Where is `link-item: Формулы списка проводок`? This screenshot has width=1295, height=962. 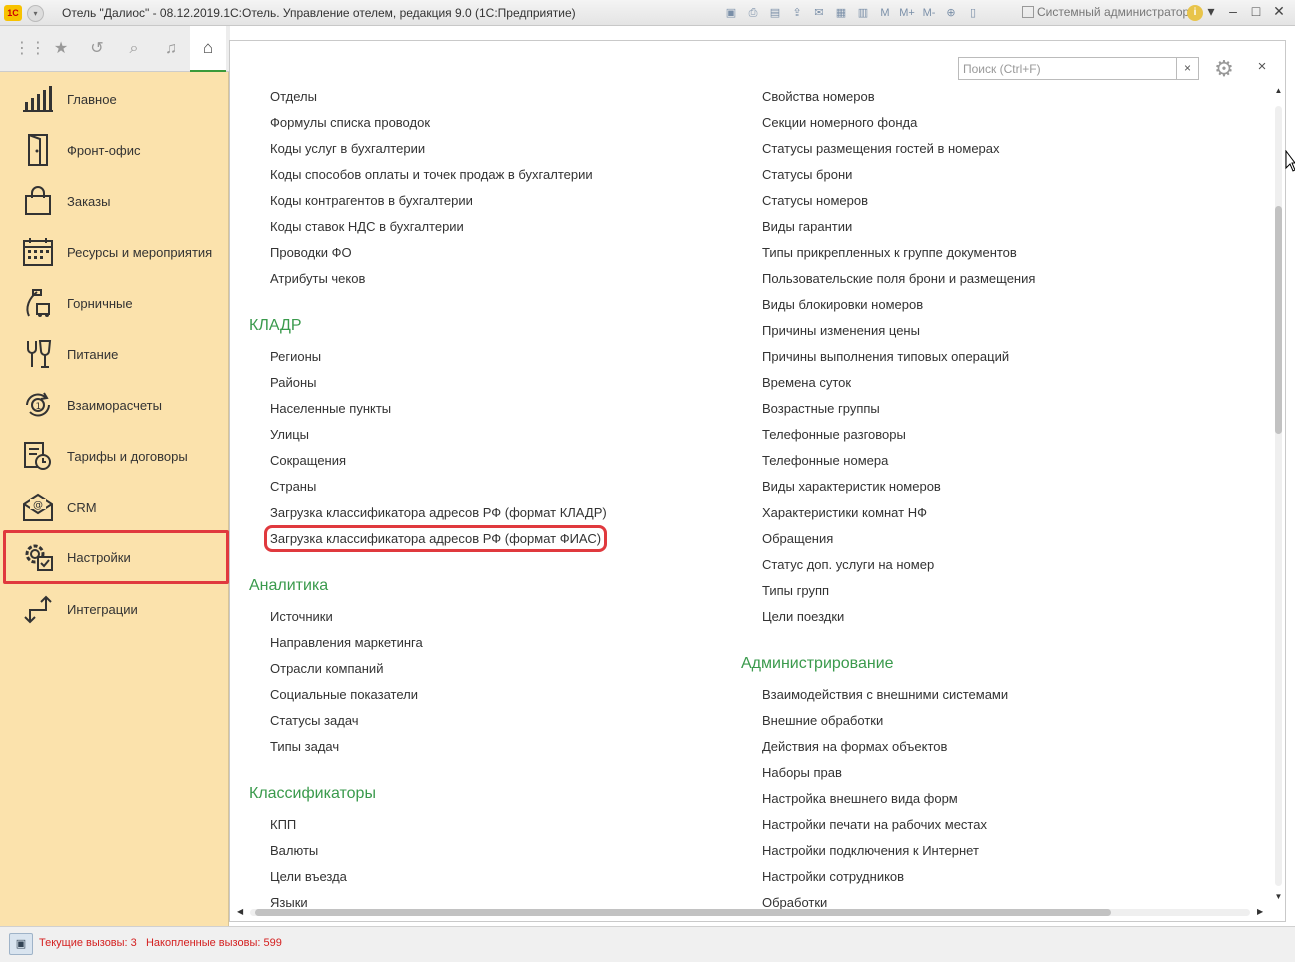
link-item: Формулы списка проводок is located at coordinates (350, 122).